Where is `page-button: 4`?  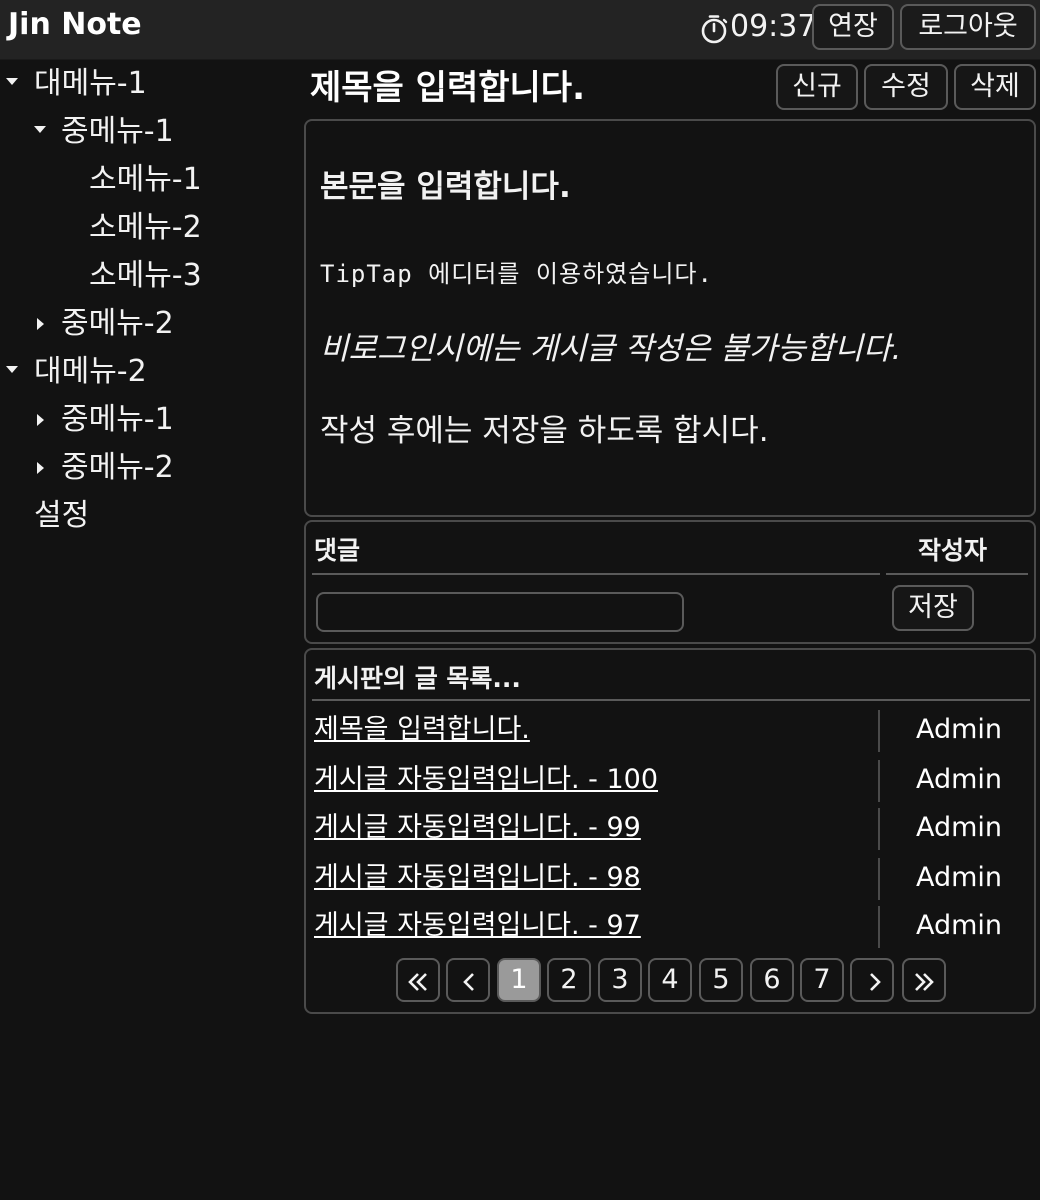 page-button: 4 is located at coordinates (670, 980).